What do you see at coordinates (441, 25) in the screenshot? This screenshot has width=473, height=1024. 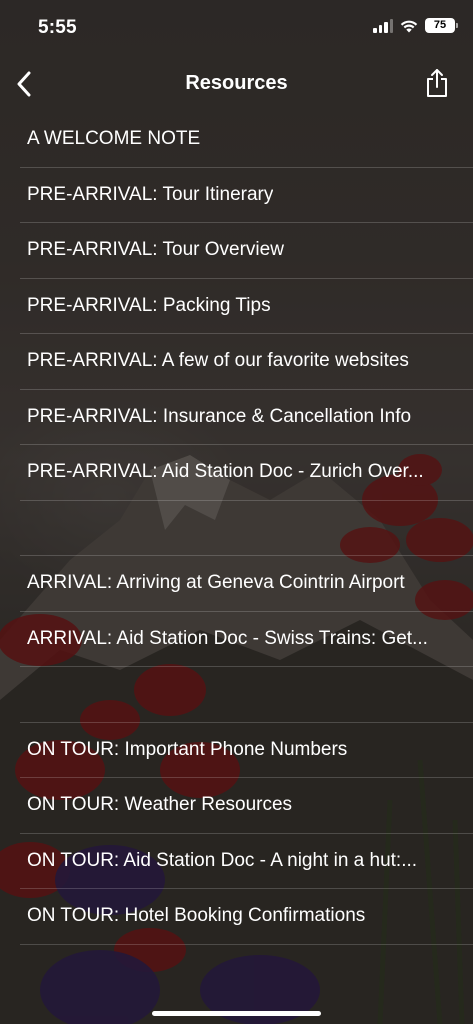 I see `battery-icon: 75` at bounding box center [441, 25].